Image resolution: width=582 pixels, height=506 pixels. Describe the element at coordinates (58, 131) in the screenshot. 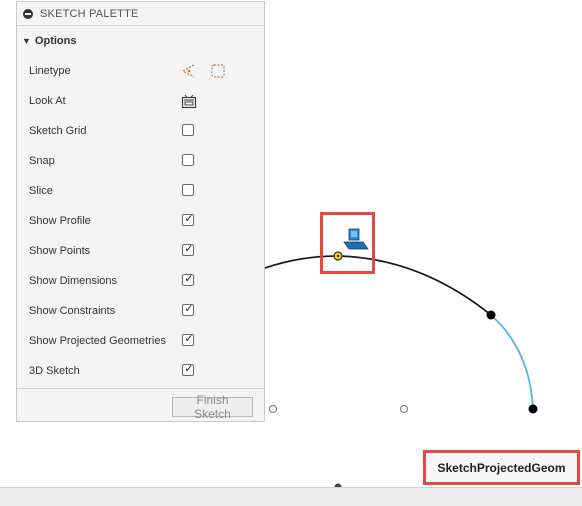

I see `option-label: Sketch Grid` at that location.